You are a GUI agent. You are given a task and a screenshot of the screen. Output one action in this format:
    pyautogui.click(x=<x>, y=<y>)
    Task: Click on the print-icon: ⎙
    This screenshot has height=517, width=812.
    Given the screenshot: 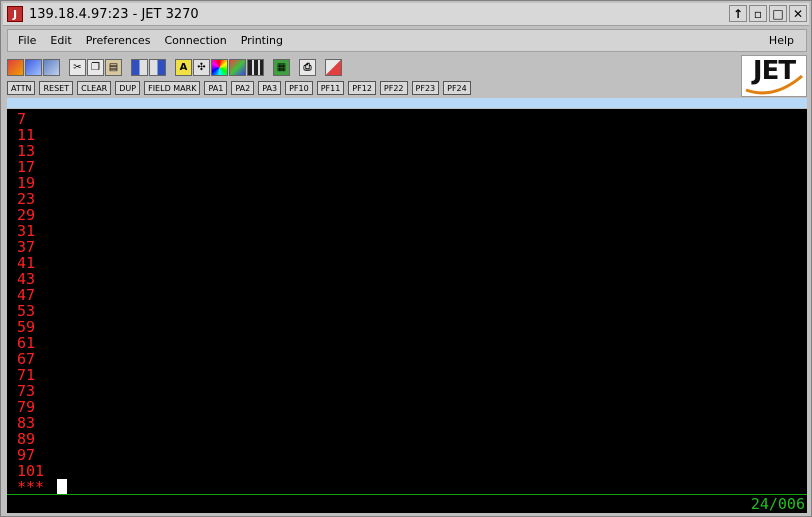 What is the action you would take?
    pyautogui.click(x=307, y=67)
    